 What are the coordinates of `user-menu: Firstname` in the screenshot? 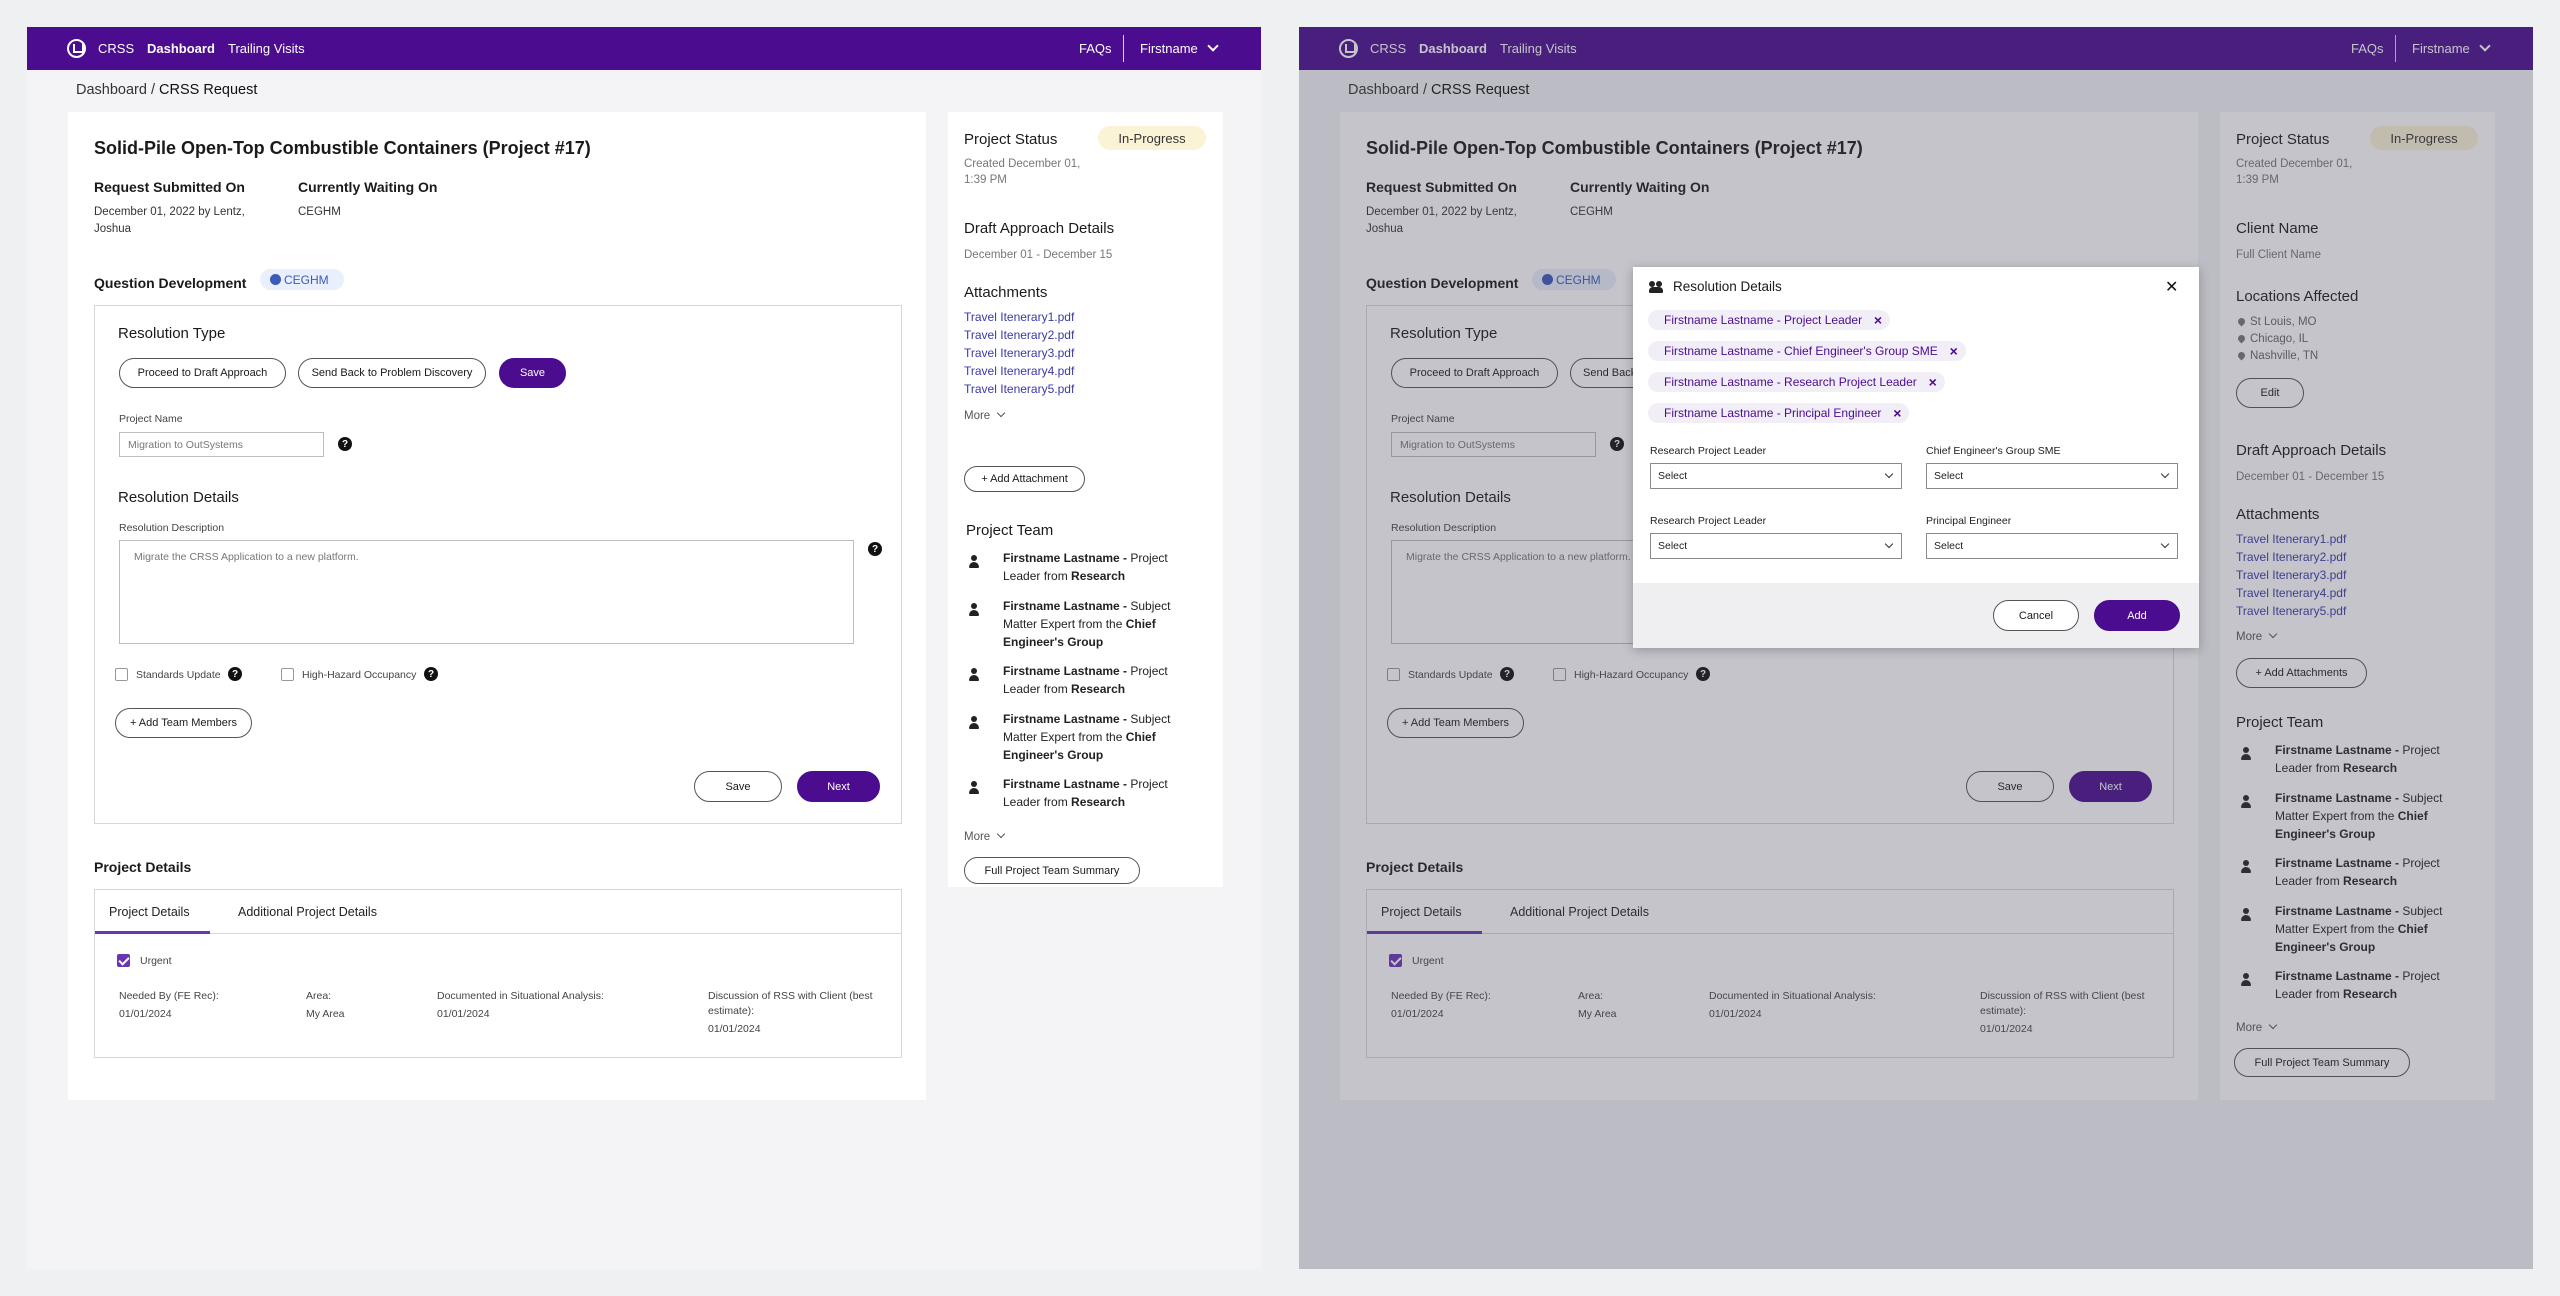 It's located at (1169, 48).